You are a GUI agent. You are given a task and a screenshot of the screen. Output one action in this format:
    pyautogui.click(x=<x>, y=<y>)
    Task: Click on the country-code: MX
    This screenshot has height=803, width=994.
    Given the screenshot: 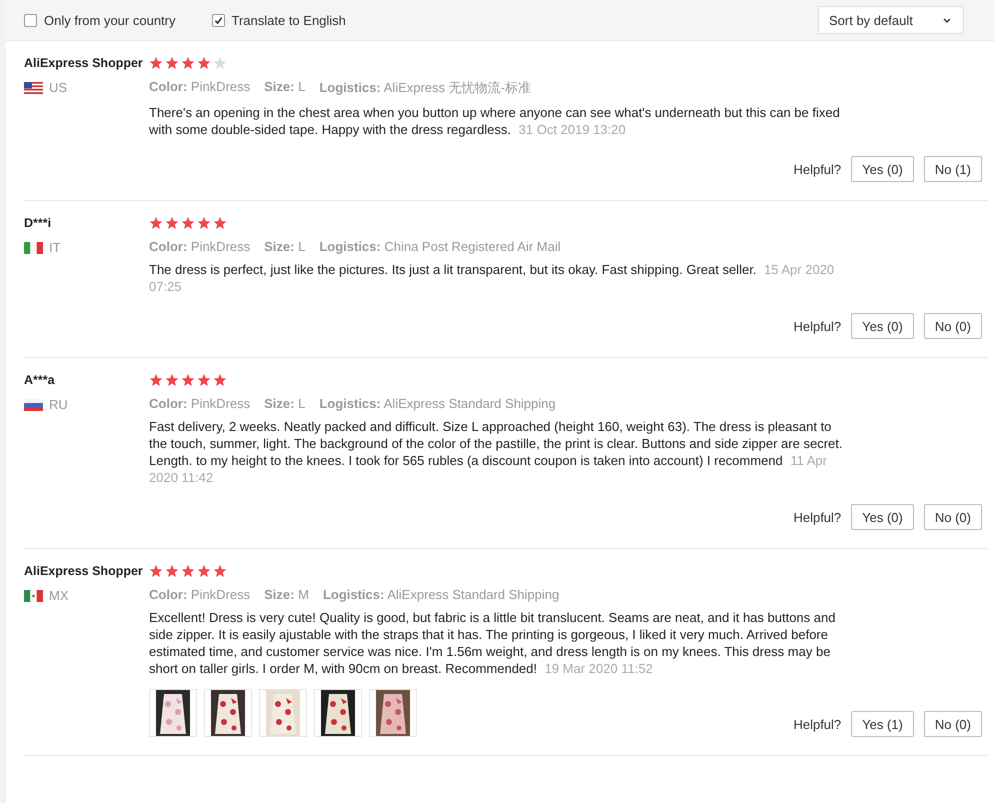 What is the action you would take?
    pyautogui.click(x=58, y=595)
    